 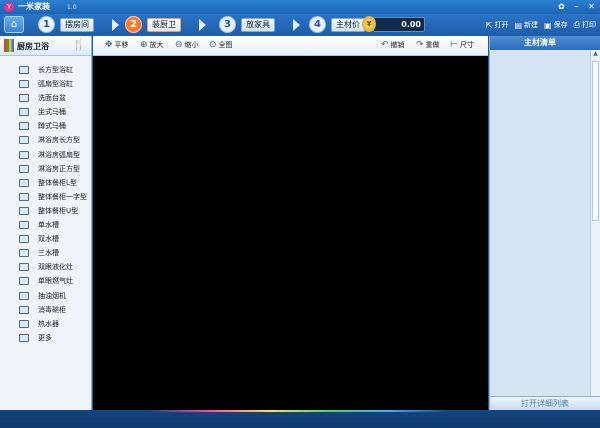 I want to click on list-item: 双水槽, so click(x=45, y=239).